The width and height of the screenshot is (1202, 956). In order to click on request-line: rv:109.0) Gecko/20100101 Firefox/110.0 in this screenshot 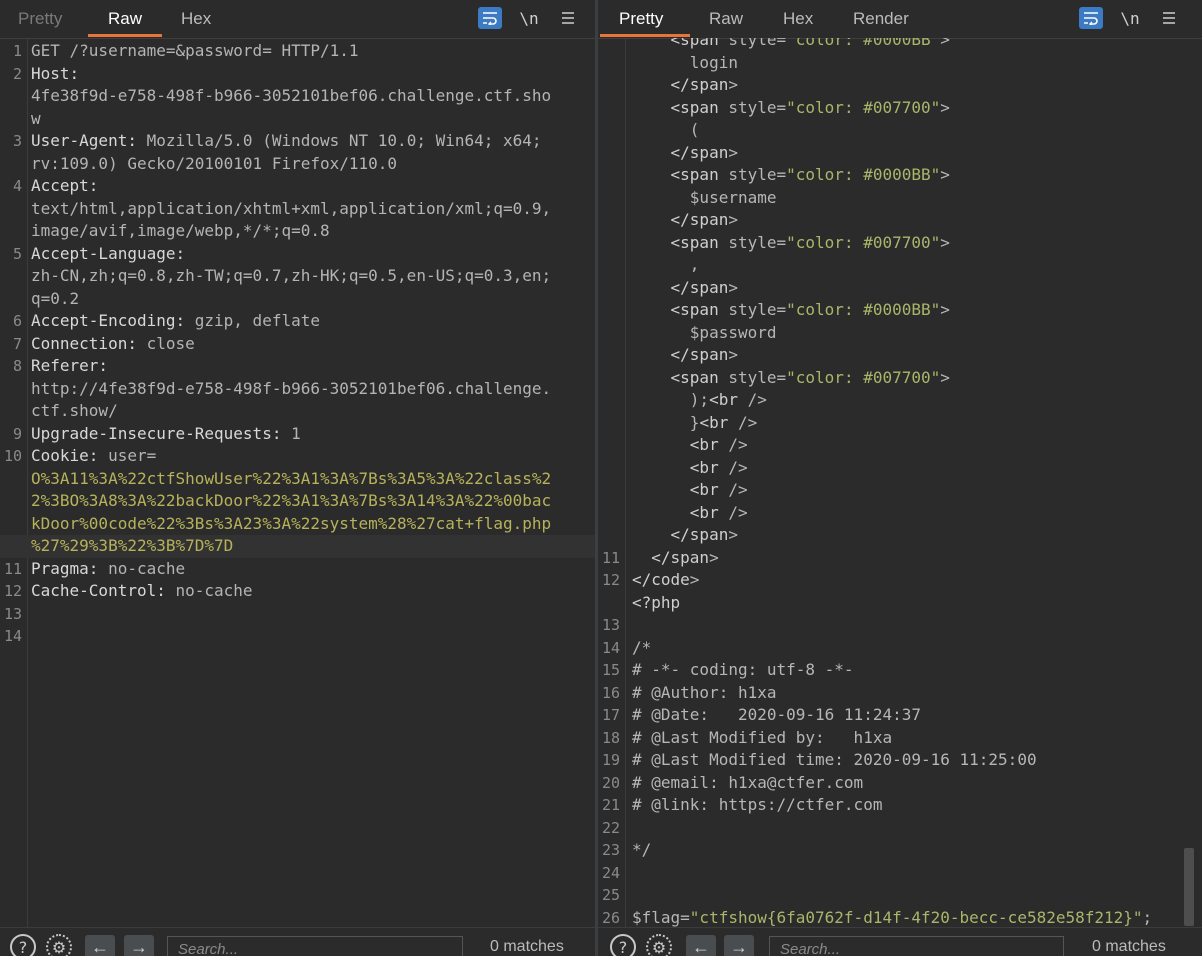, I will do `click(297, 164)`.